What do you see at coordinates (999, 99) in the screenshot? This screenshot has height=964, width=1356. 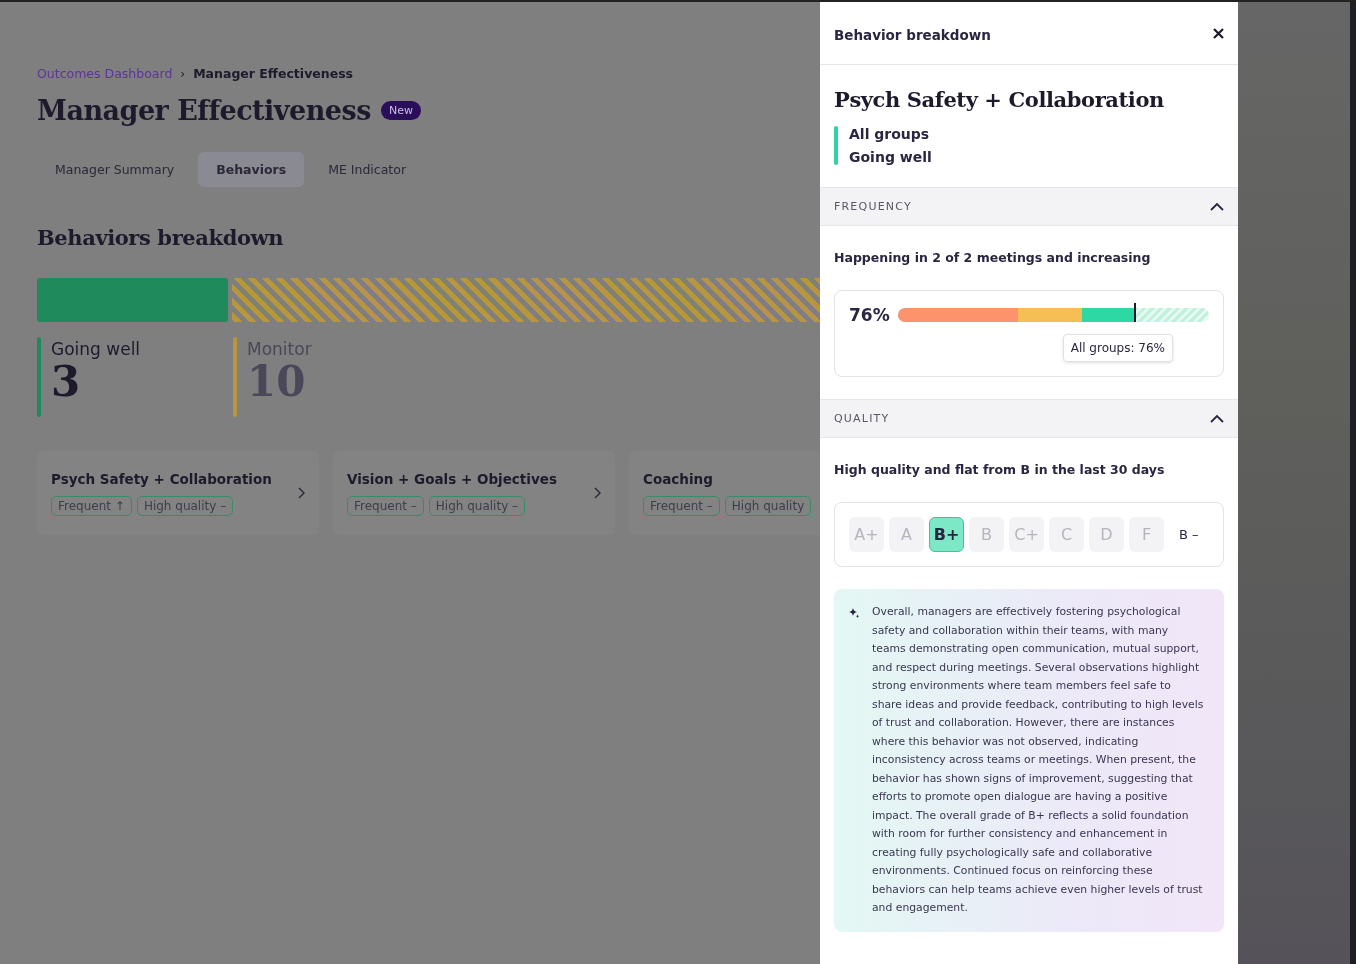 I see `behavior-title: Psych Safety + Collaboration` at bounding box center [999, 99].